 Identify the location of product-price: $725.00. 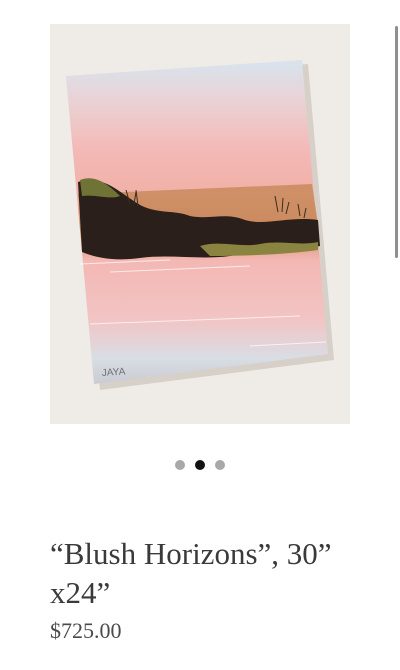
(86, 630).